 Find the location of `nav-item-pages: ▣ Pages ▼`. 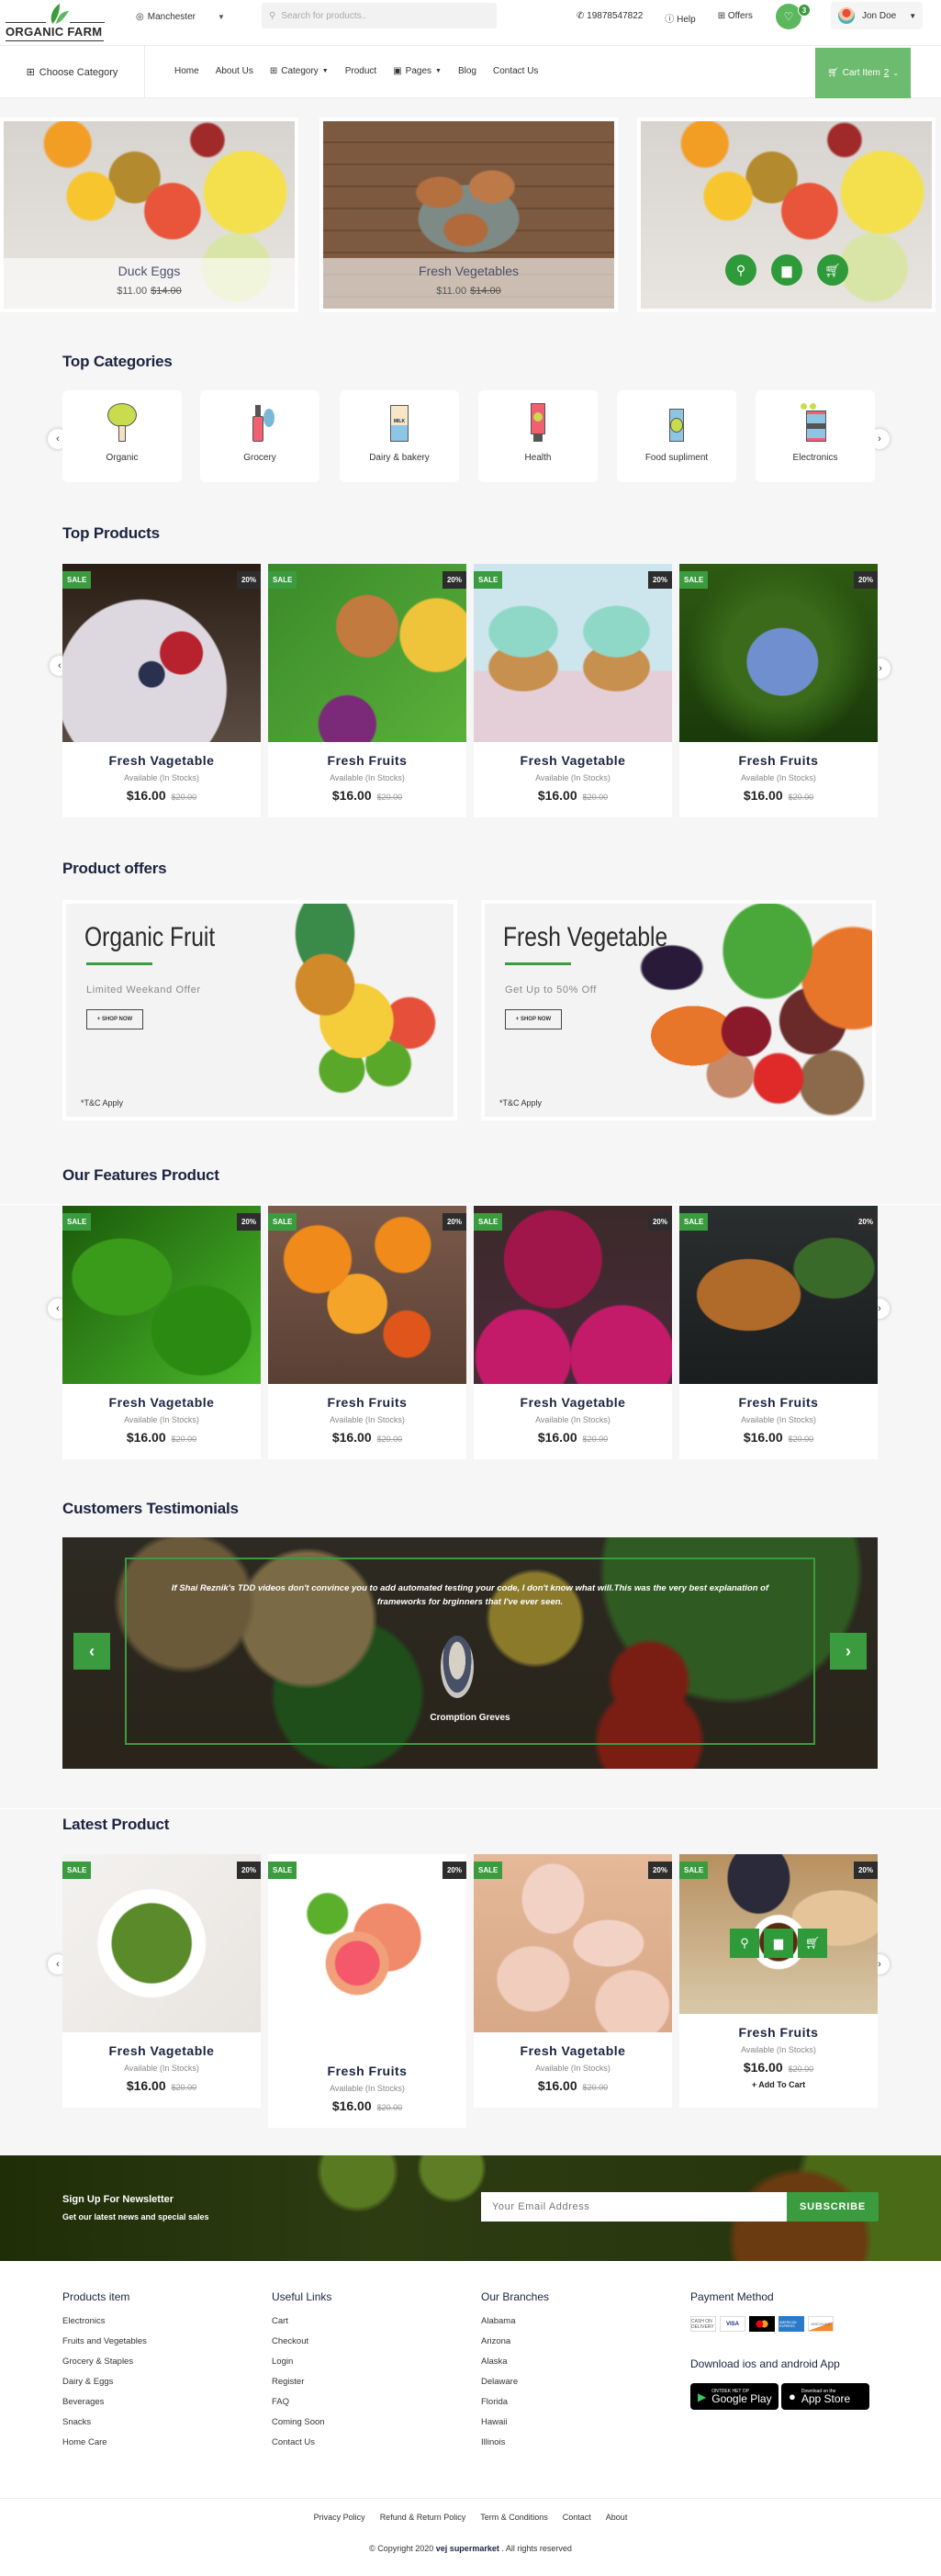

nav-item-pages: ▣ Pages ▼ is located at coordinates (418, 71).